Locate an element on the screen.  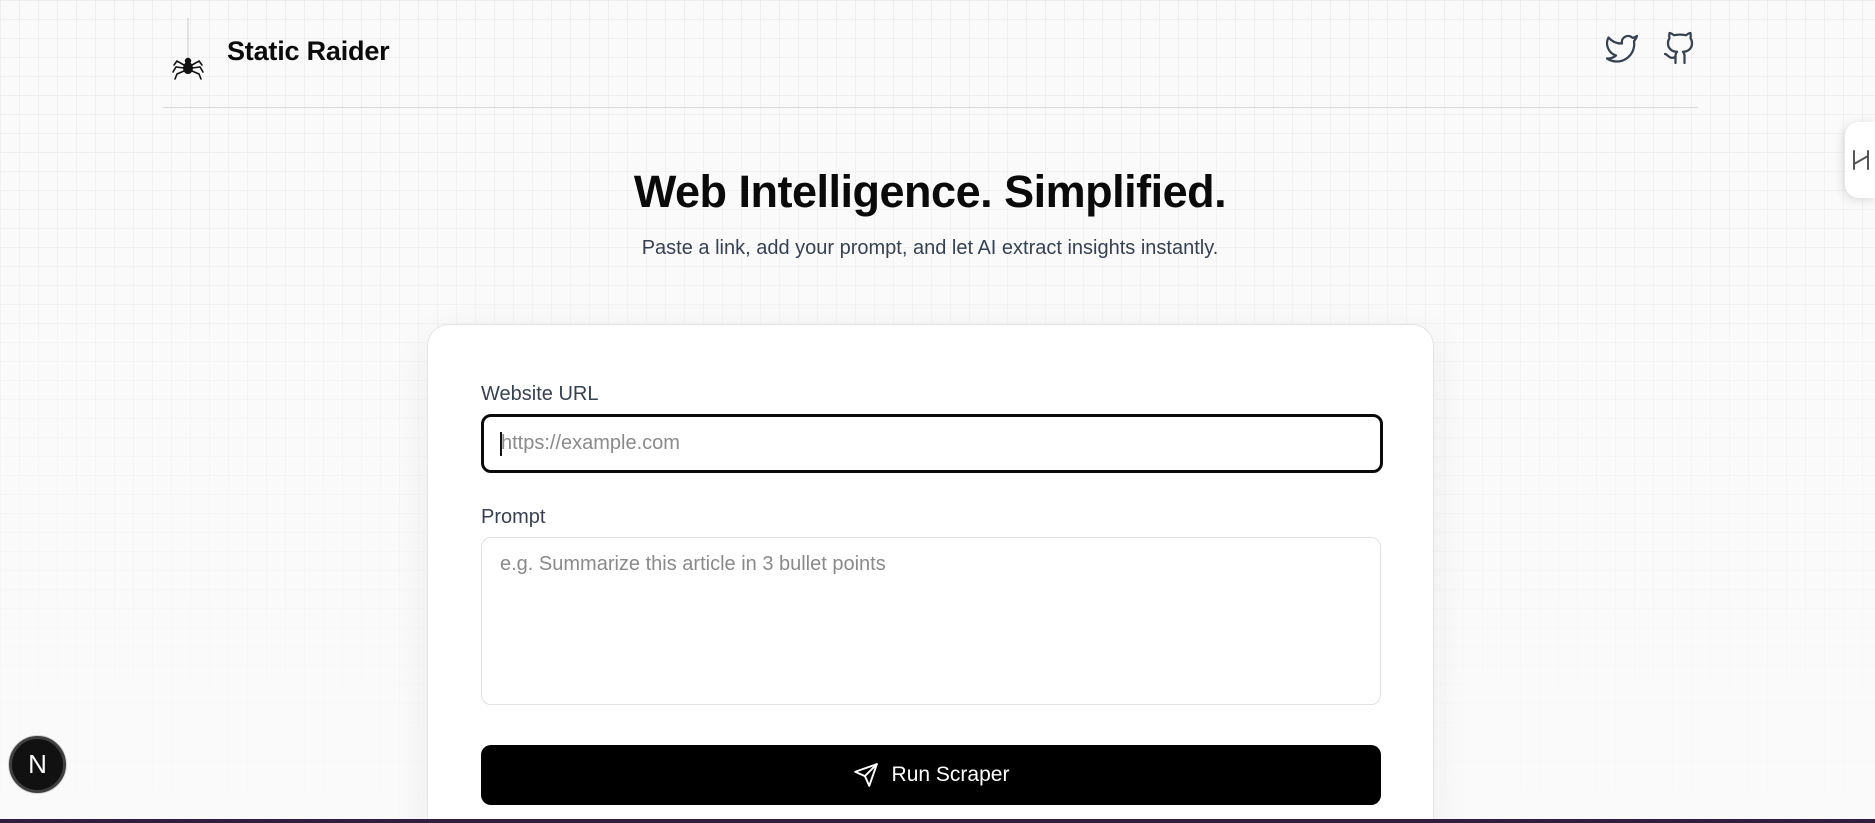
brand-name: Static Raider is located at coordinates (308, 50).